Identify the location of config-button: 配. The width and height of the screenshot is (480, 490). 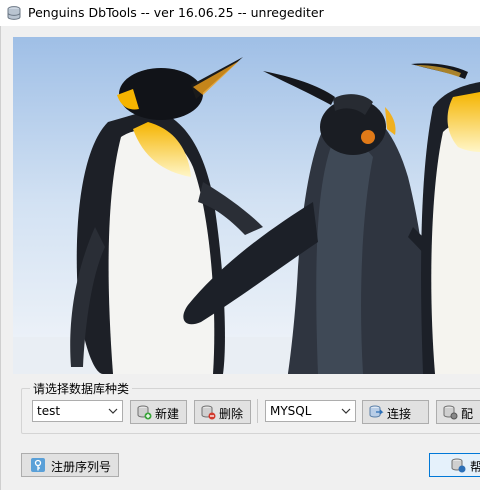
(458, 412).